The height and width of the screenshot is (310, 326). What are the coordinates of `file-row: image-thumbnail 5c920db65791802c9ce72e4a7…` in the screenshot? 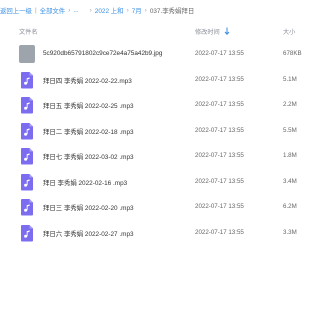 It's located at (163, 54).